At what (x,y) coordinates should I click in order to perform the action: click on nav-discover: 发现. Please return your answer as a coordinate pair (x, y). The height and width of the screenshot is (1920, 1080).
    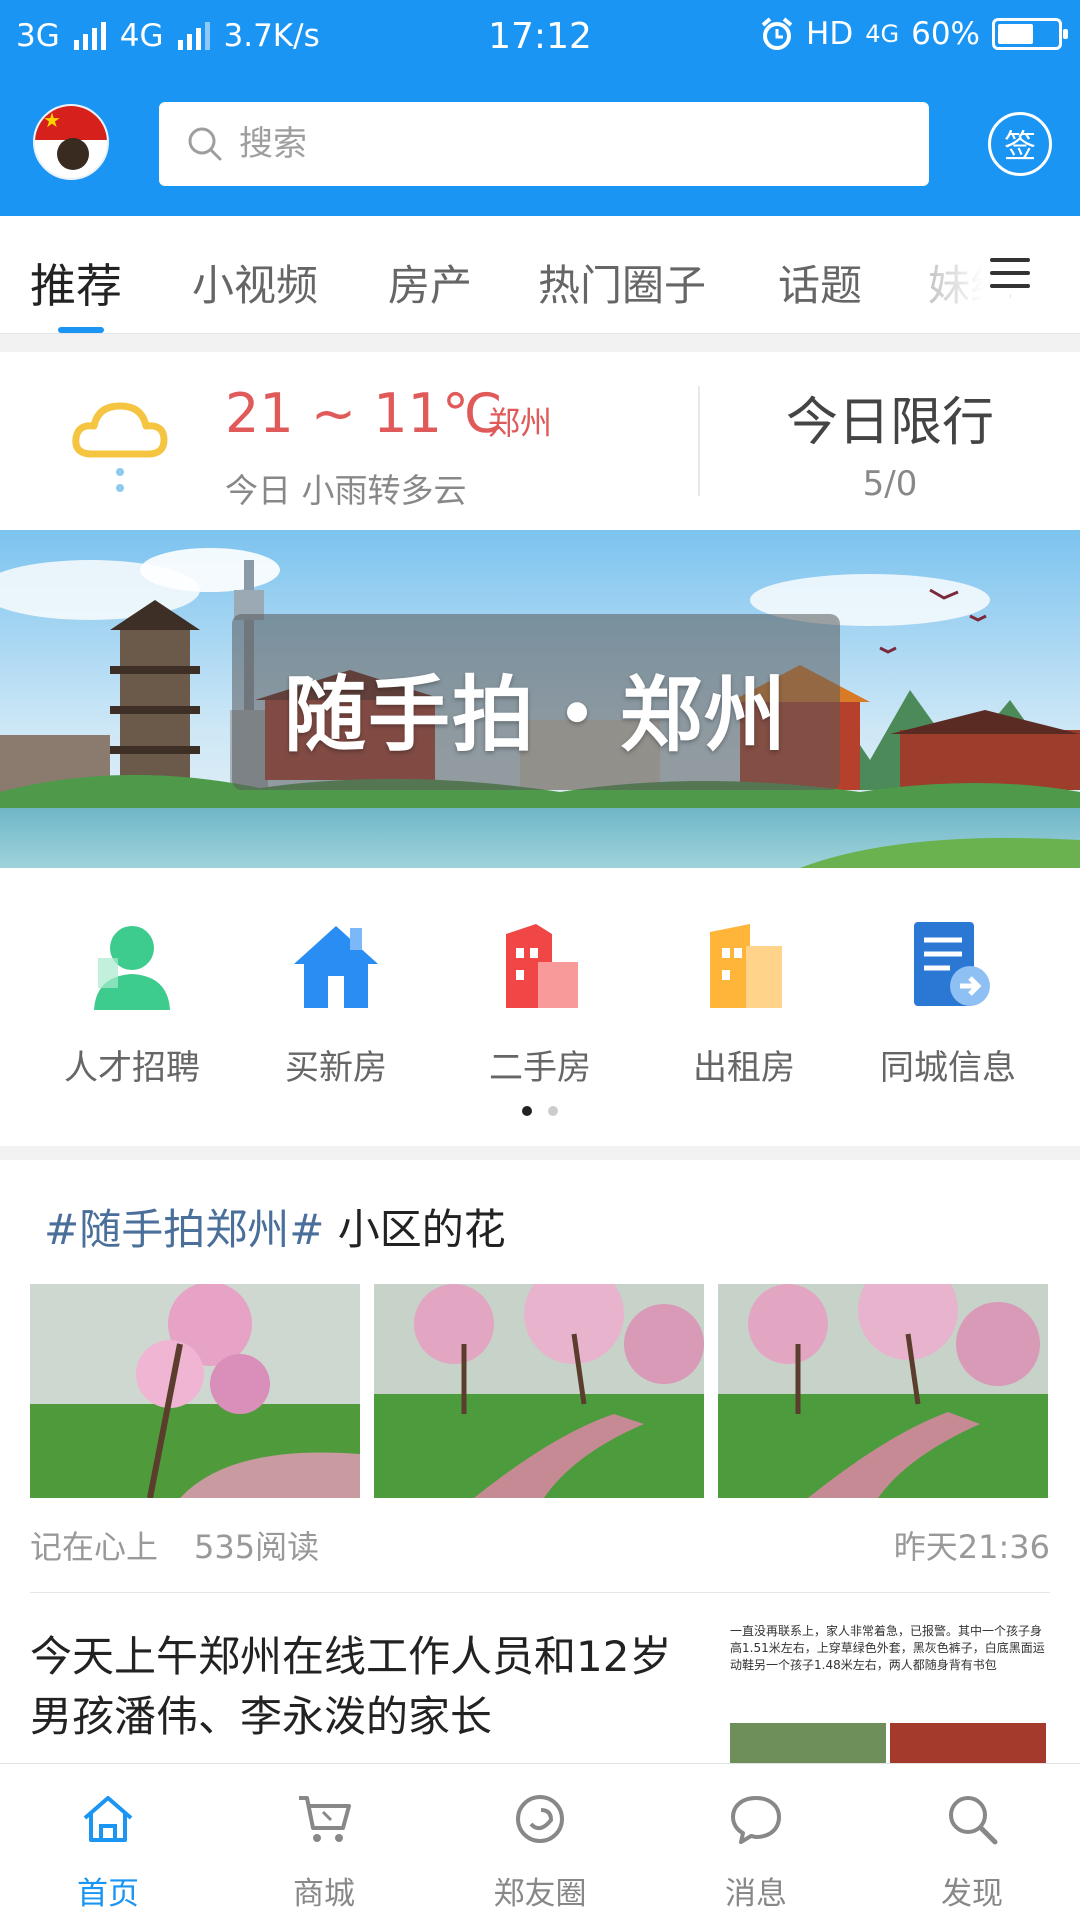
    Looking at the image, I should click on (972, 1851).